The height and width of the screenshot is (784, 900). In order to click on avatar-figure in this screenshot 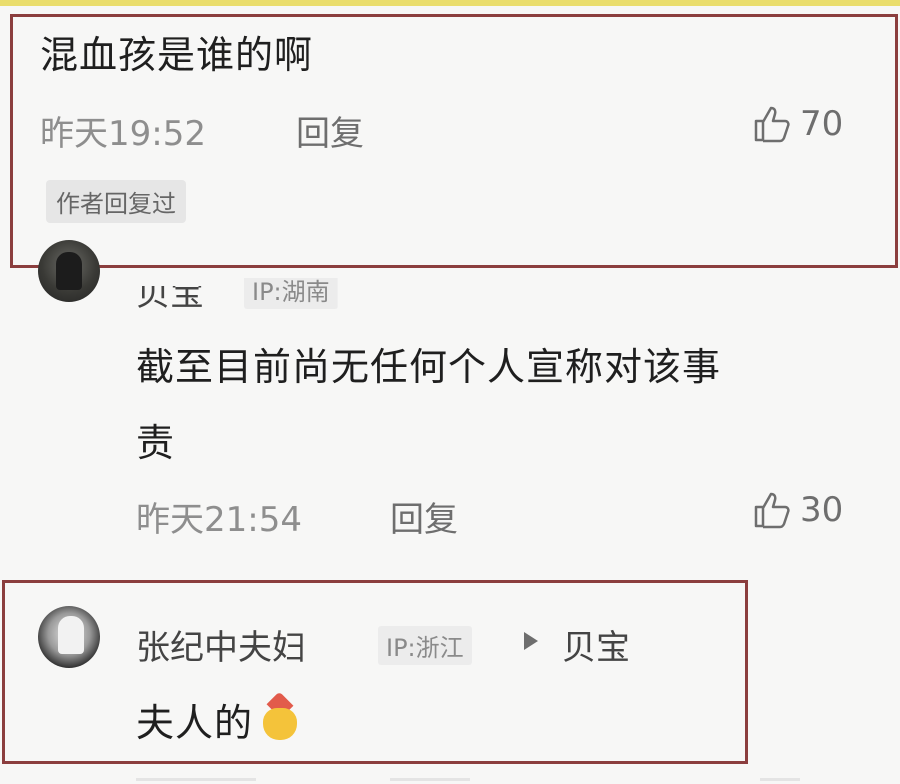, I will do `click(69, 271)`.